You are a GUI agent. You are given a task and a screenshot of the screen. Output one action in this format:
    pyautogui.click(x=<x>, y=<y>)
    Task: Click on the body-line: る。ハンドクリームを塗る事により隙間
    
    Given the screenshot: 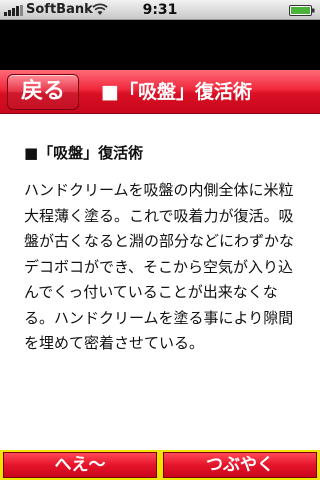 What is the action you would take?
    pyautogui.click(x=159, y=317)
    